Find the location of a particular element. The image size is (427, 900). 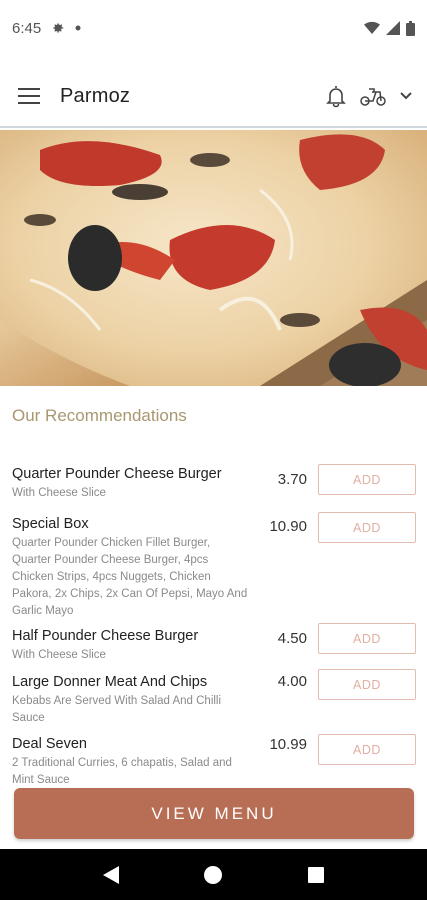

system-nav-bar is located at coordinates (213, 874).